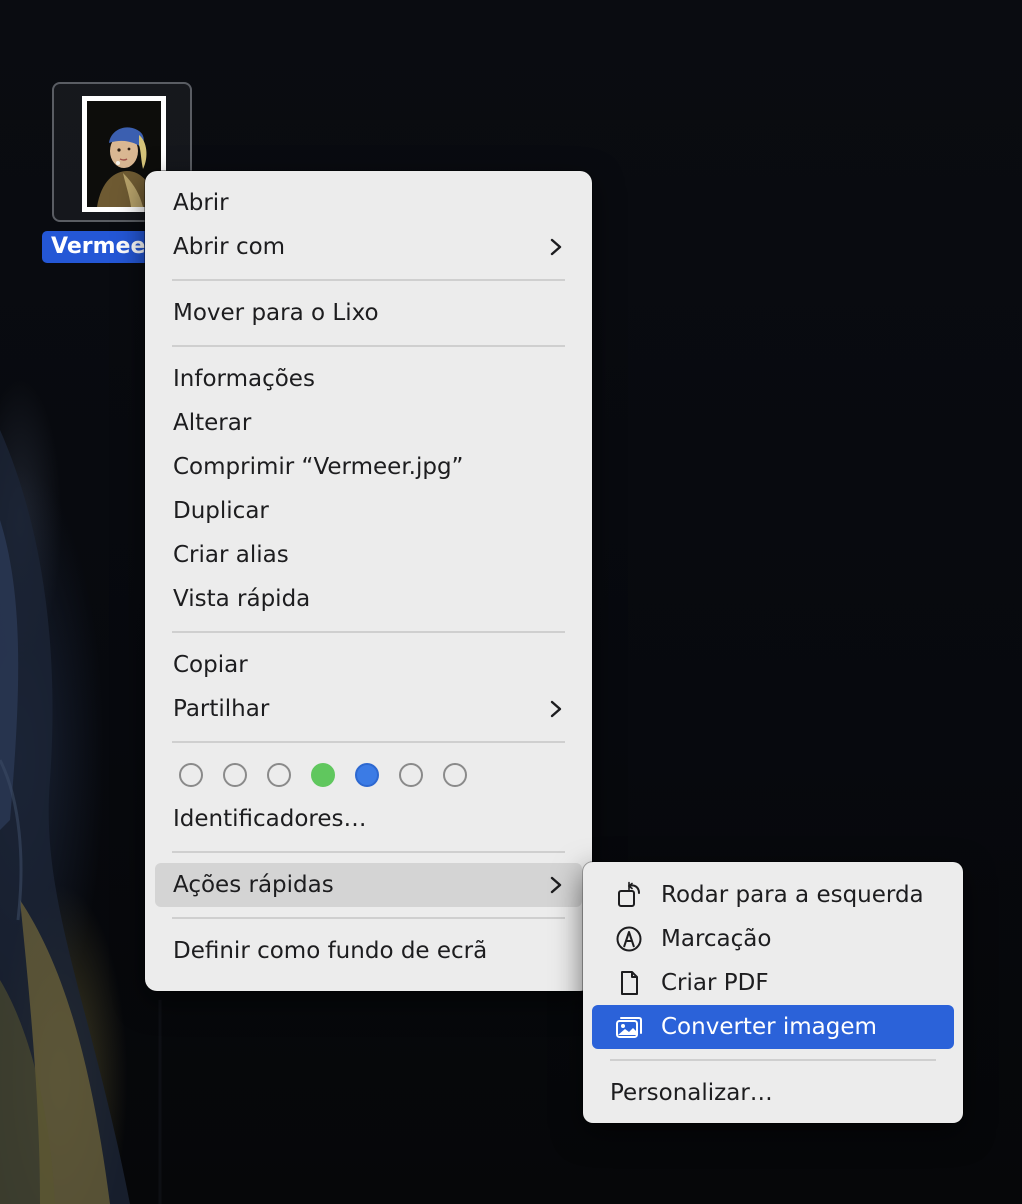  Describe the element at coordinates (368, 665) in the screenshot. I see `menu-item-copy: Copiar` at that location.